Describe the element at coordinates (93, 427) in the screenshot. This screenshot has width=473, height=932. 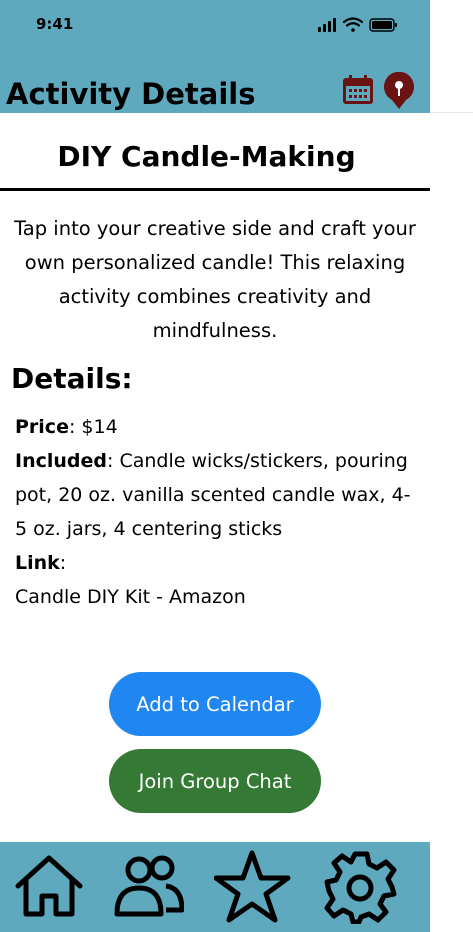
I see `price-value: : $14` at that location.